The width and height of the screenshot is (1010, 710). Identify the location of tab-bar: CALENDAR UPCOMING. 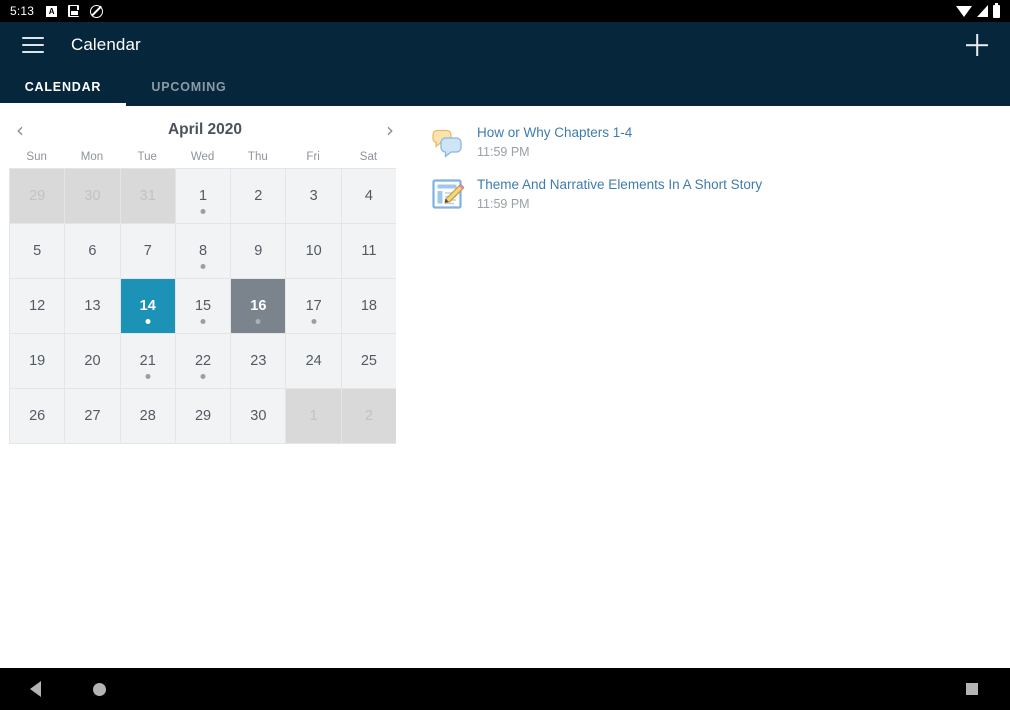
(505, 87).